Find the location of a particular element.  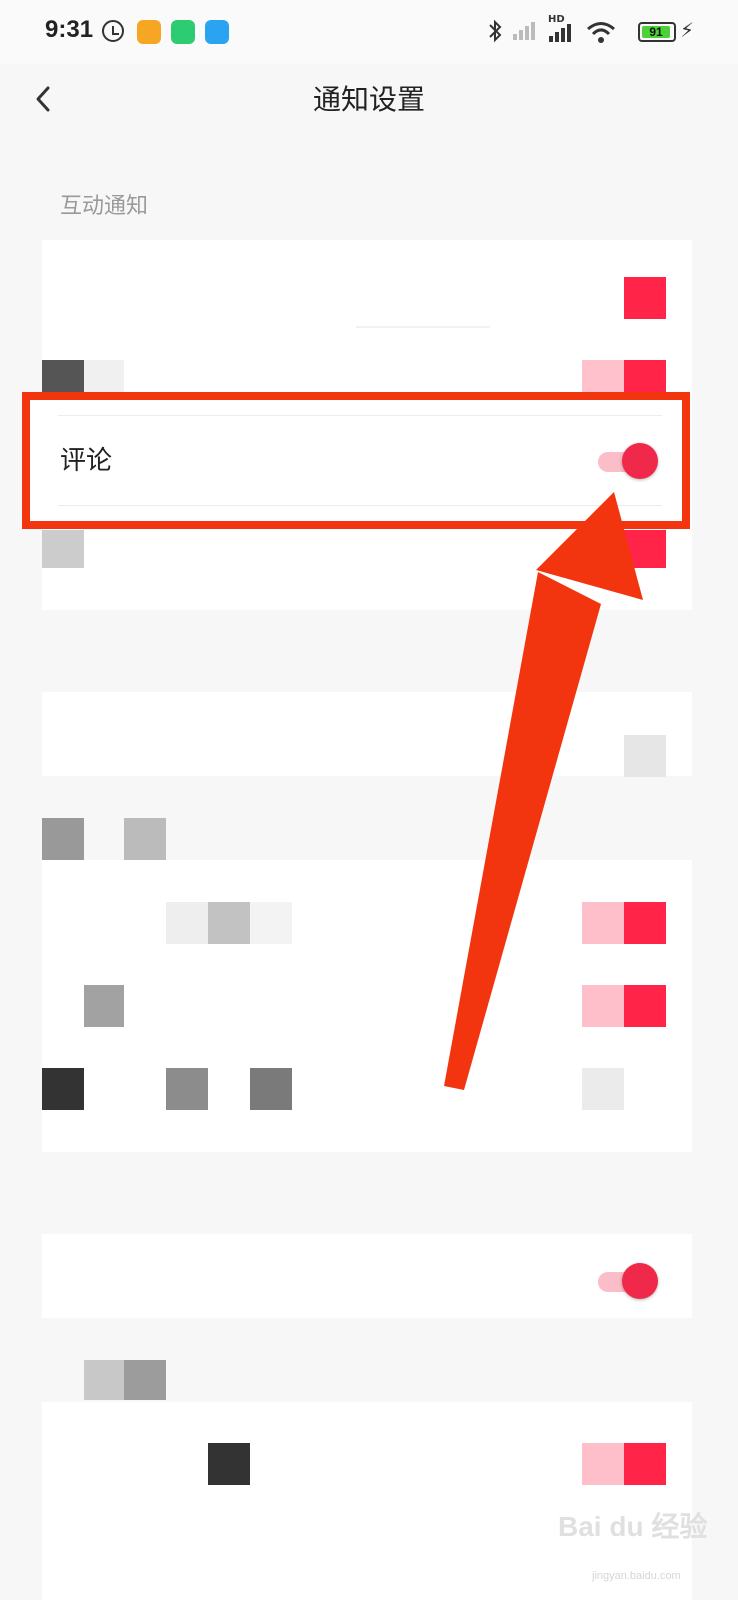

battery-icon: 91 is located at coordinates (657, 32).